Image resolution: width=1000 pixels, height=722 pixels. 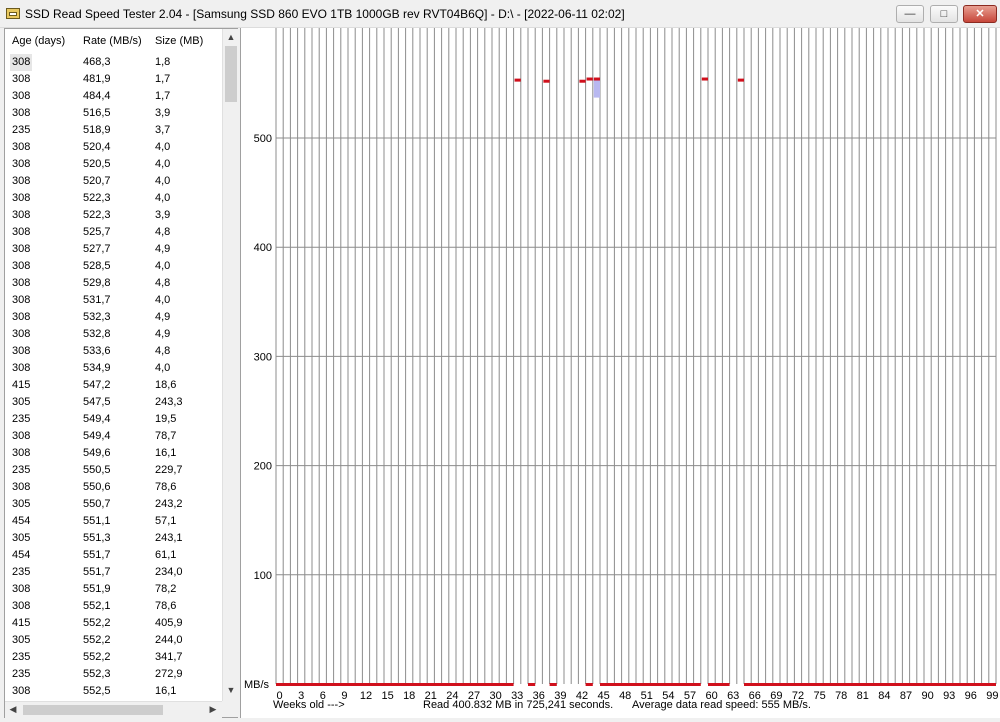 What do you see at coordinates (231, 690) in the screenshot?
I see `scroll-down-icon: ▼` at bounding box center [231, 690].